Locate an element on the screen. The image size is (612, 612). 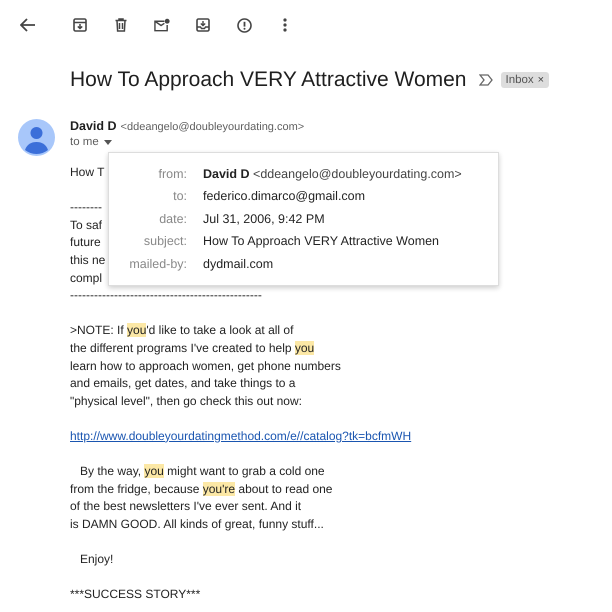
detail-value: How To Approach VERY Attractive Women is located at coordinates (321, 241).